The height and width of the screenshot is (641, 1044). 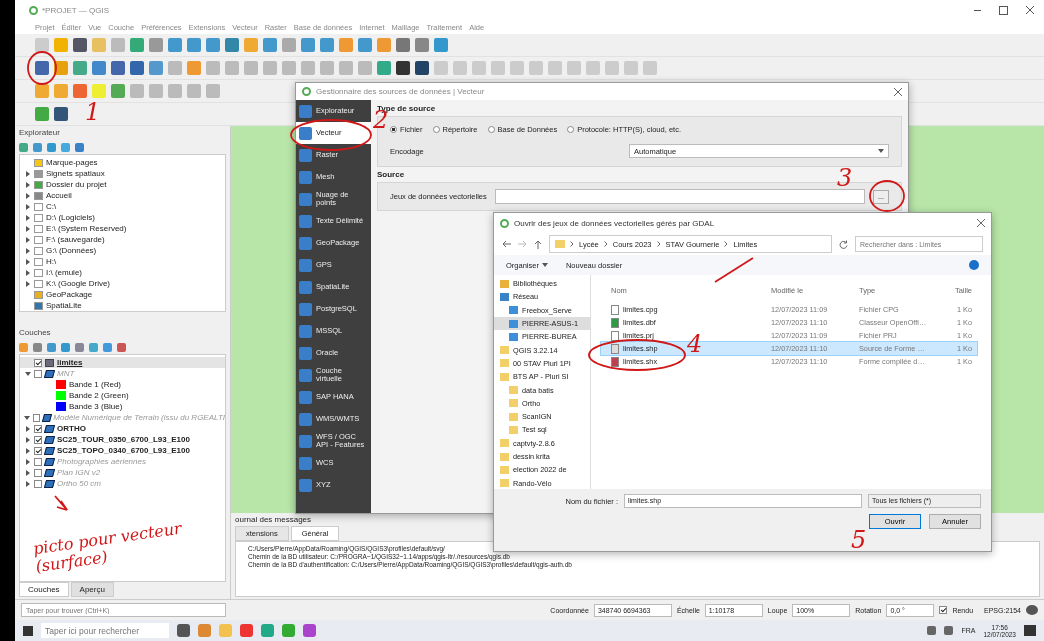 What do you see at coordinates (51, 261) in the screenshot?
I see `browser-item: H:\` at bounding box center [51, 261].